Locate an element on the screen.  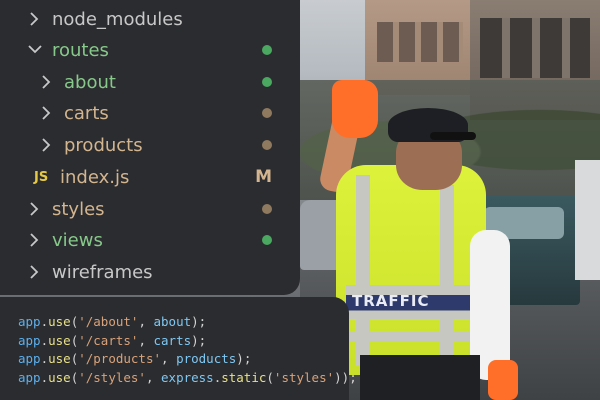
route-path: '/about' is located at coordinates (108, 321).